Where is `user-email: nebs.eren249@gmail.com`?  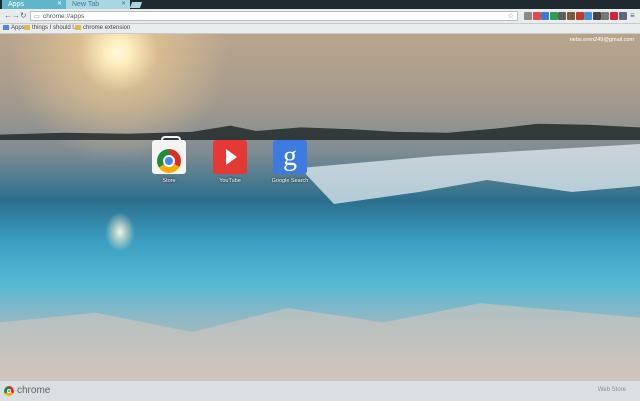 user-email: nebs.eren249@gmail.com is located at coordinates (602, 40).